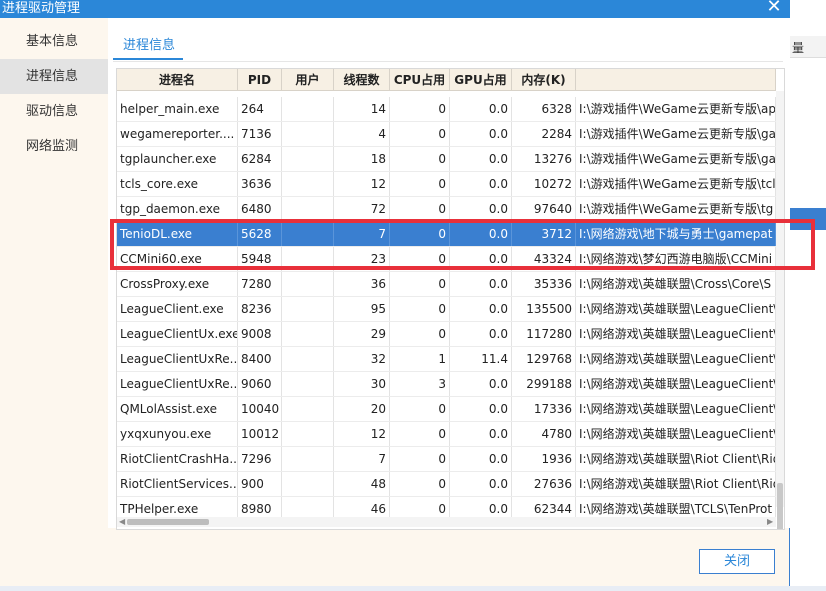  What do you see at coordinates (168, 522) in the screenshot?
I see `horizontal-scroll-thumb` at bounding box center [168, 522].